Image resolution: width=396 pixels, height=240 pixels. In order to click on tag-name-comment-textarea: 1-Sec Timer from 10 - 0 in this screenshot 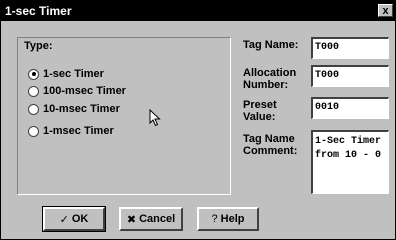, I will do `click(350, 162)`.